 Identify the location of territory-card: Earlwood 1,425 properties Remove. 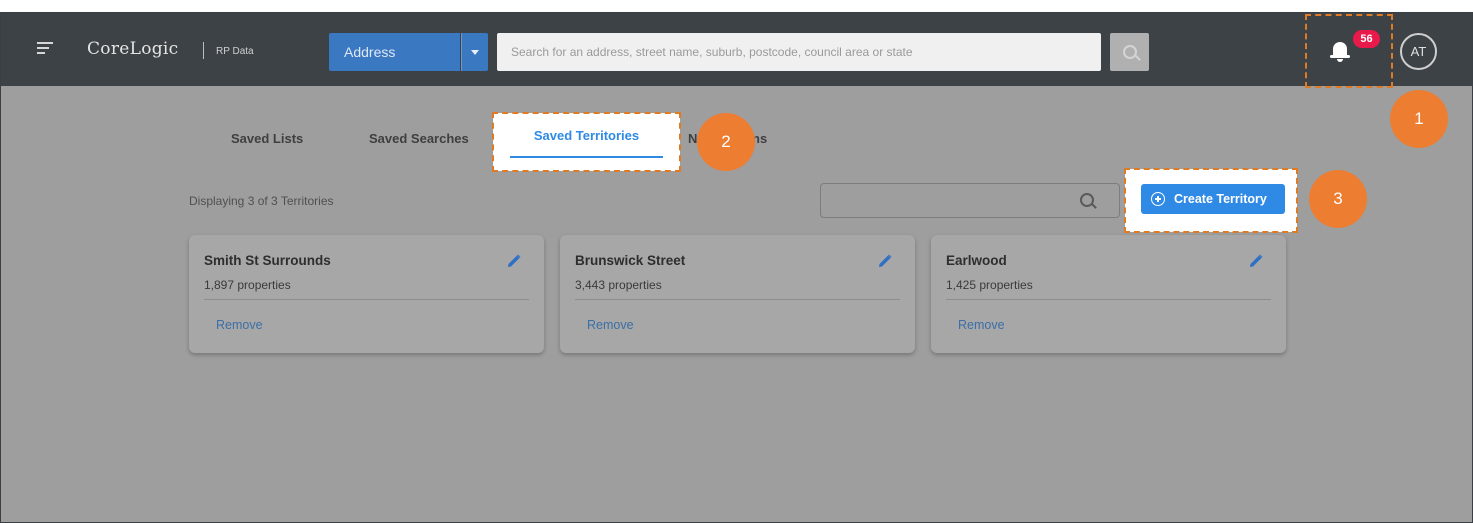
(1108, 294).